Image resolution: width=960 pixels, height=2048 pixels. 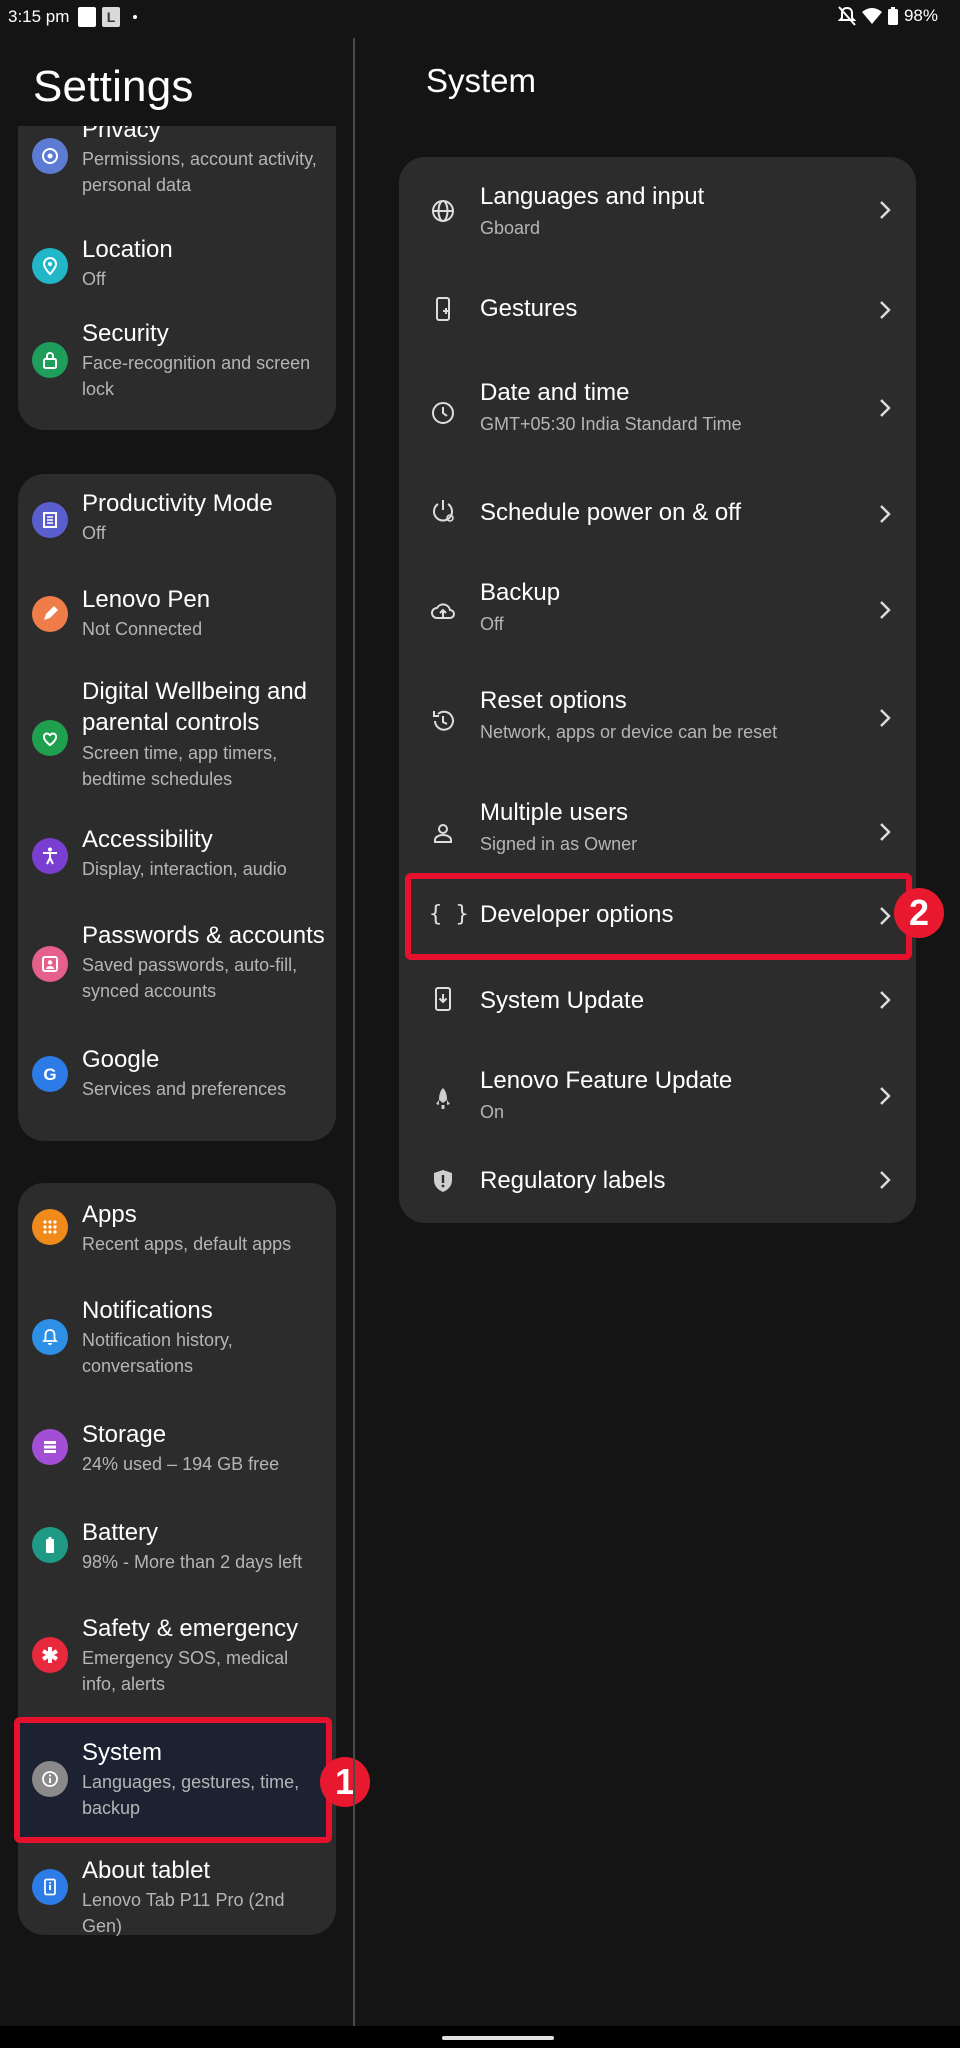 What do you see at coordinates (553, 700) in the screenshot?
I see `system-item-title: Reset options` at bounding box center [553, 700].